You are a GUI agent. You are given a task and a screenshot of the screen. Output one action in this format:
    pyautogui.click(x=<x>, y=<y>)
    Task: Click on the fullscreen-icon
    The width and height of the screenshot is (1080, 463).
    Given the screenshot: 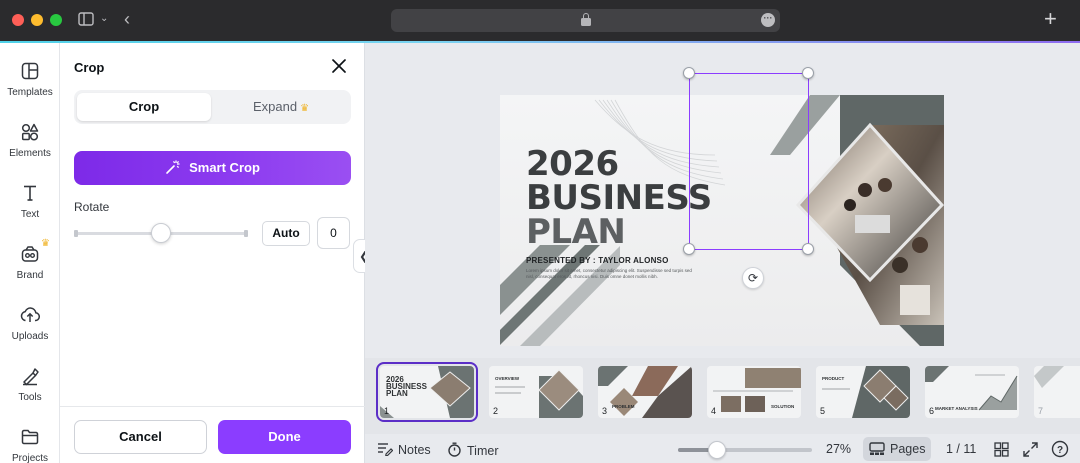 What is the action you would take?
    pyautogui.click(x=1030, y=449)
    